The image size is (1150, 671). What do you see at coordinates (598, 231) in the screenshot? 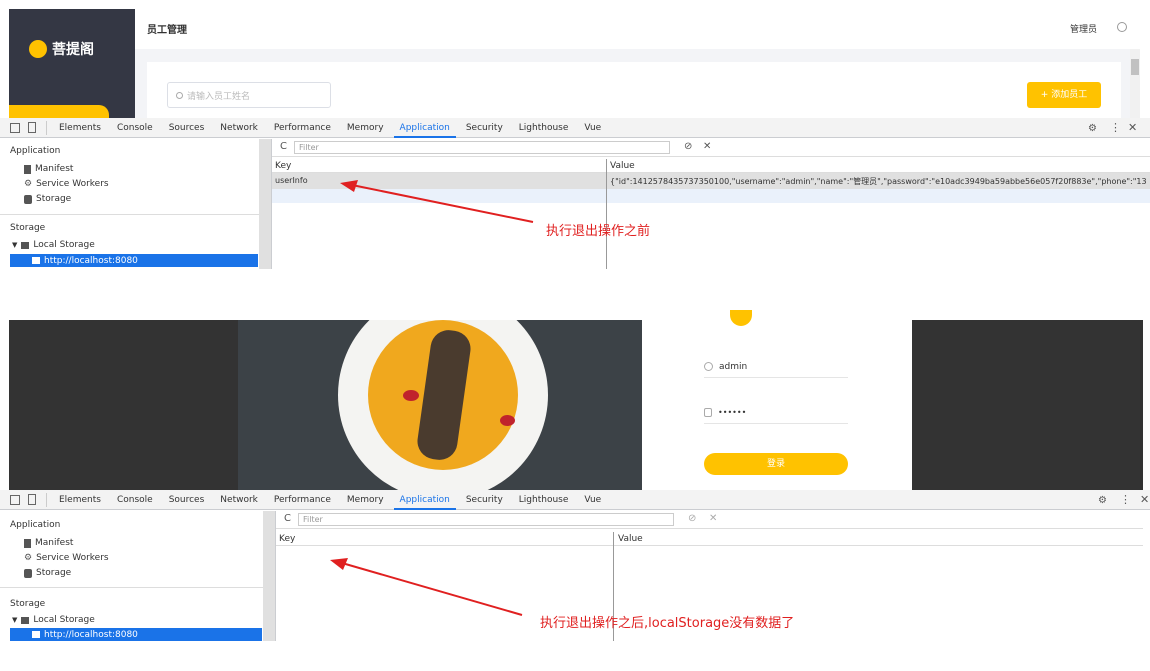
I see `annotation-before: 执行退出操作之前` at bounding box center [598, 231].